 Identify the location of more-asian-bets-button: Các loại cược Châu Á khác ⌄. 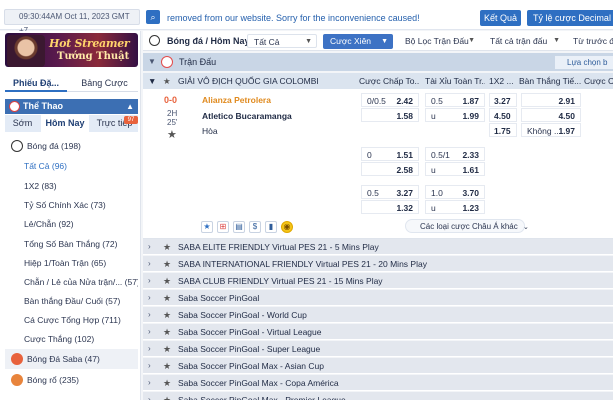
(467, 226).